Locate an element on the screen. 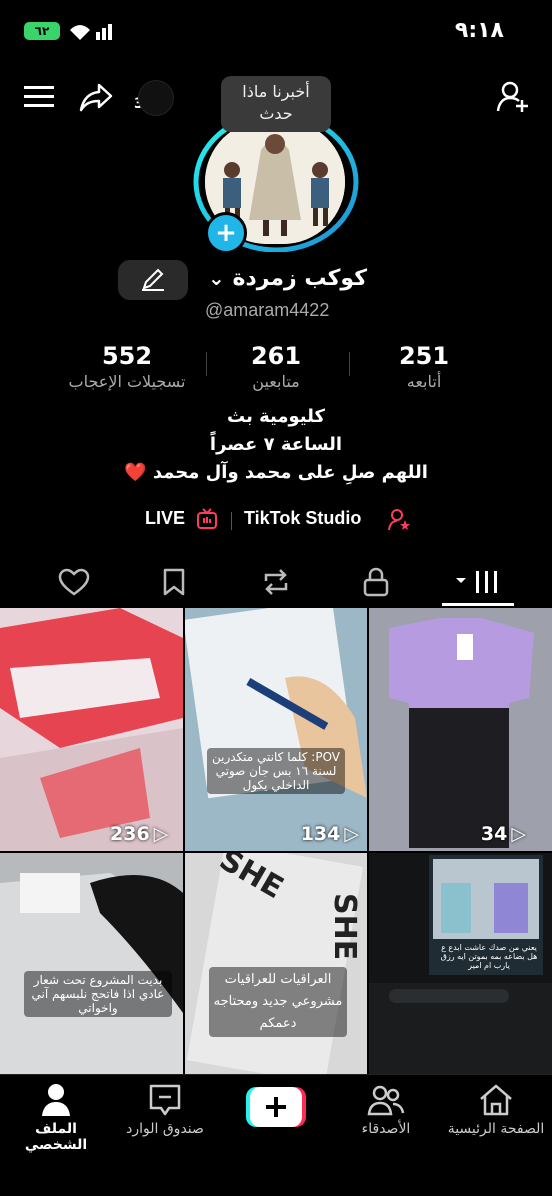 The image size is (552, 1196). chevron-down-icon: ⌄ is located at coordinates (216, 278).